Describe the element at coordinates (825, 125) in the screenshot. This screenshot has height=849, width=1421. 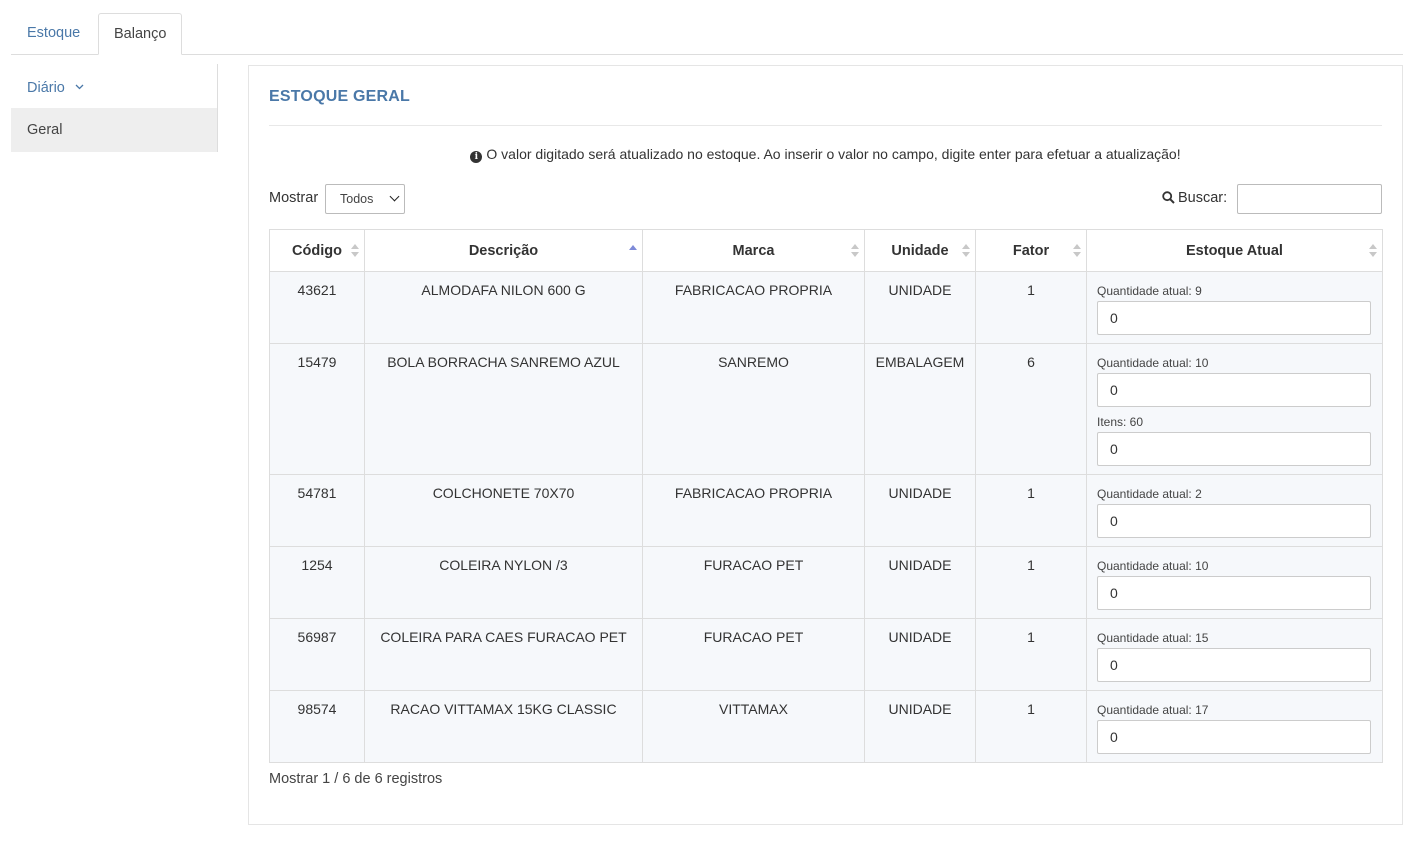
I see `divider` at that location.